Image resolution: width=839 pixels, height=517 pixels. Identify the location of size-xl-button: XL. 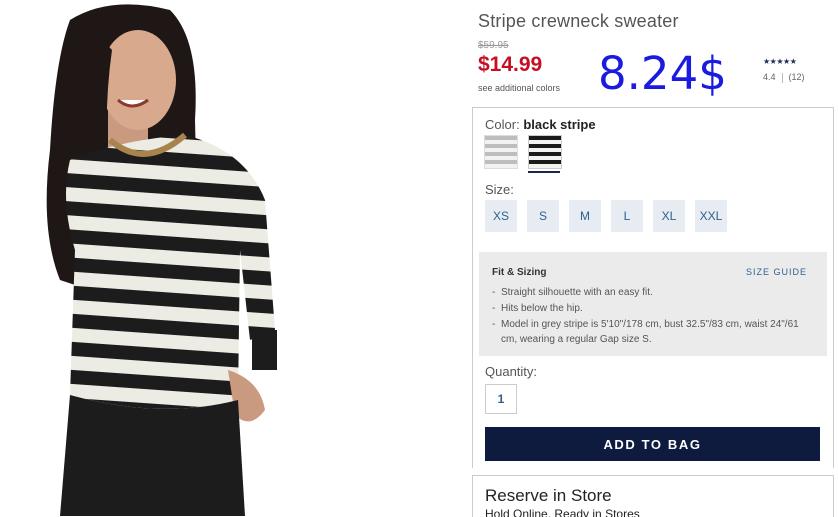
(669, 216).